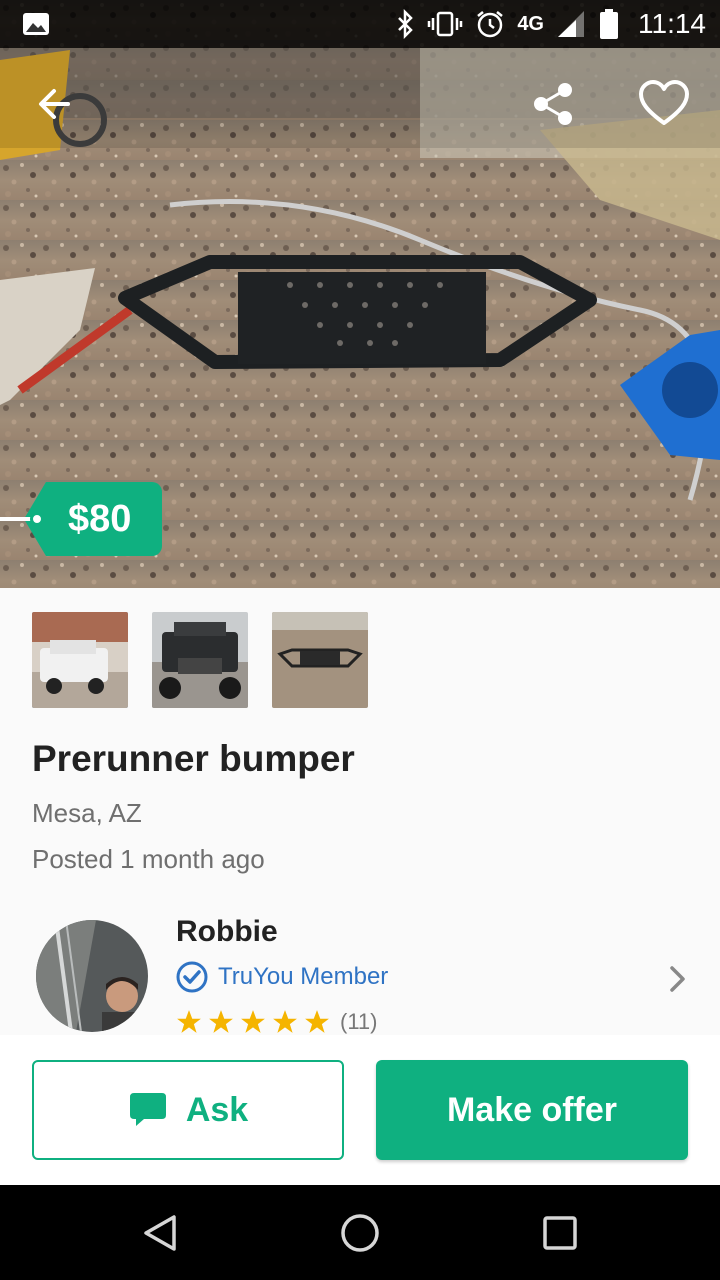 The height and width of the screenshot is (1280, 720). I want to click on alarm-icon, so click(490, 24).